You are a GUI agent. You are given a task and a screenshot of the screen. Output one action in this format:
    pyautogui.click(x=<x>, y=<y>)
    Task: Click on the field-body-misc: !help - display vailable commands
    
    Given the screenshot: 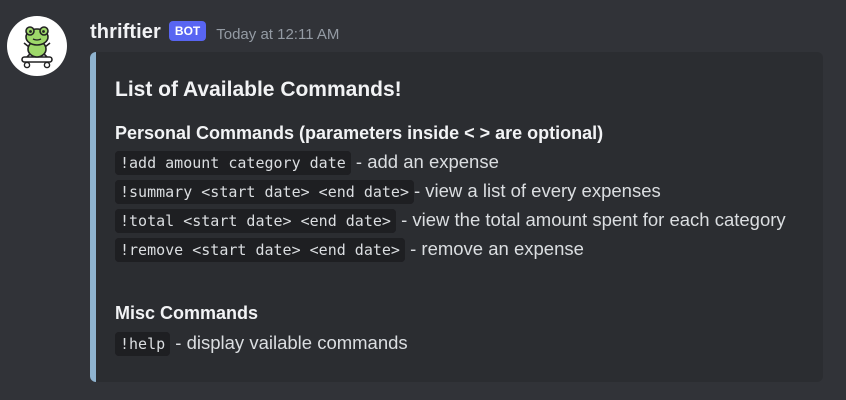 What is the action you would take?
    pyautogui.click(x=460, y=343)
    